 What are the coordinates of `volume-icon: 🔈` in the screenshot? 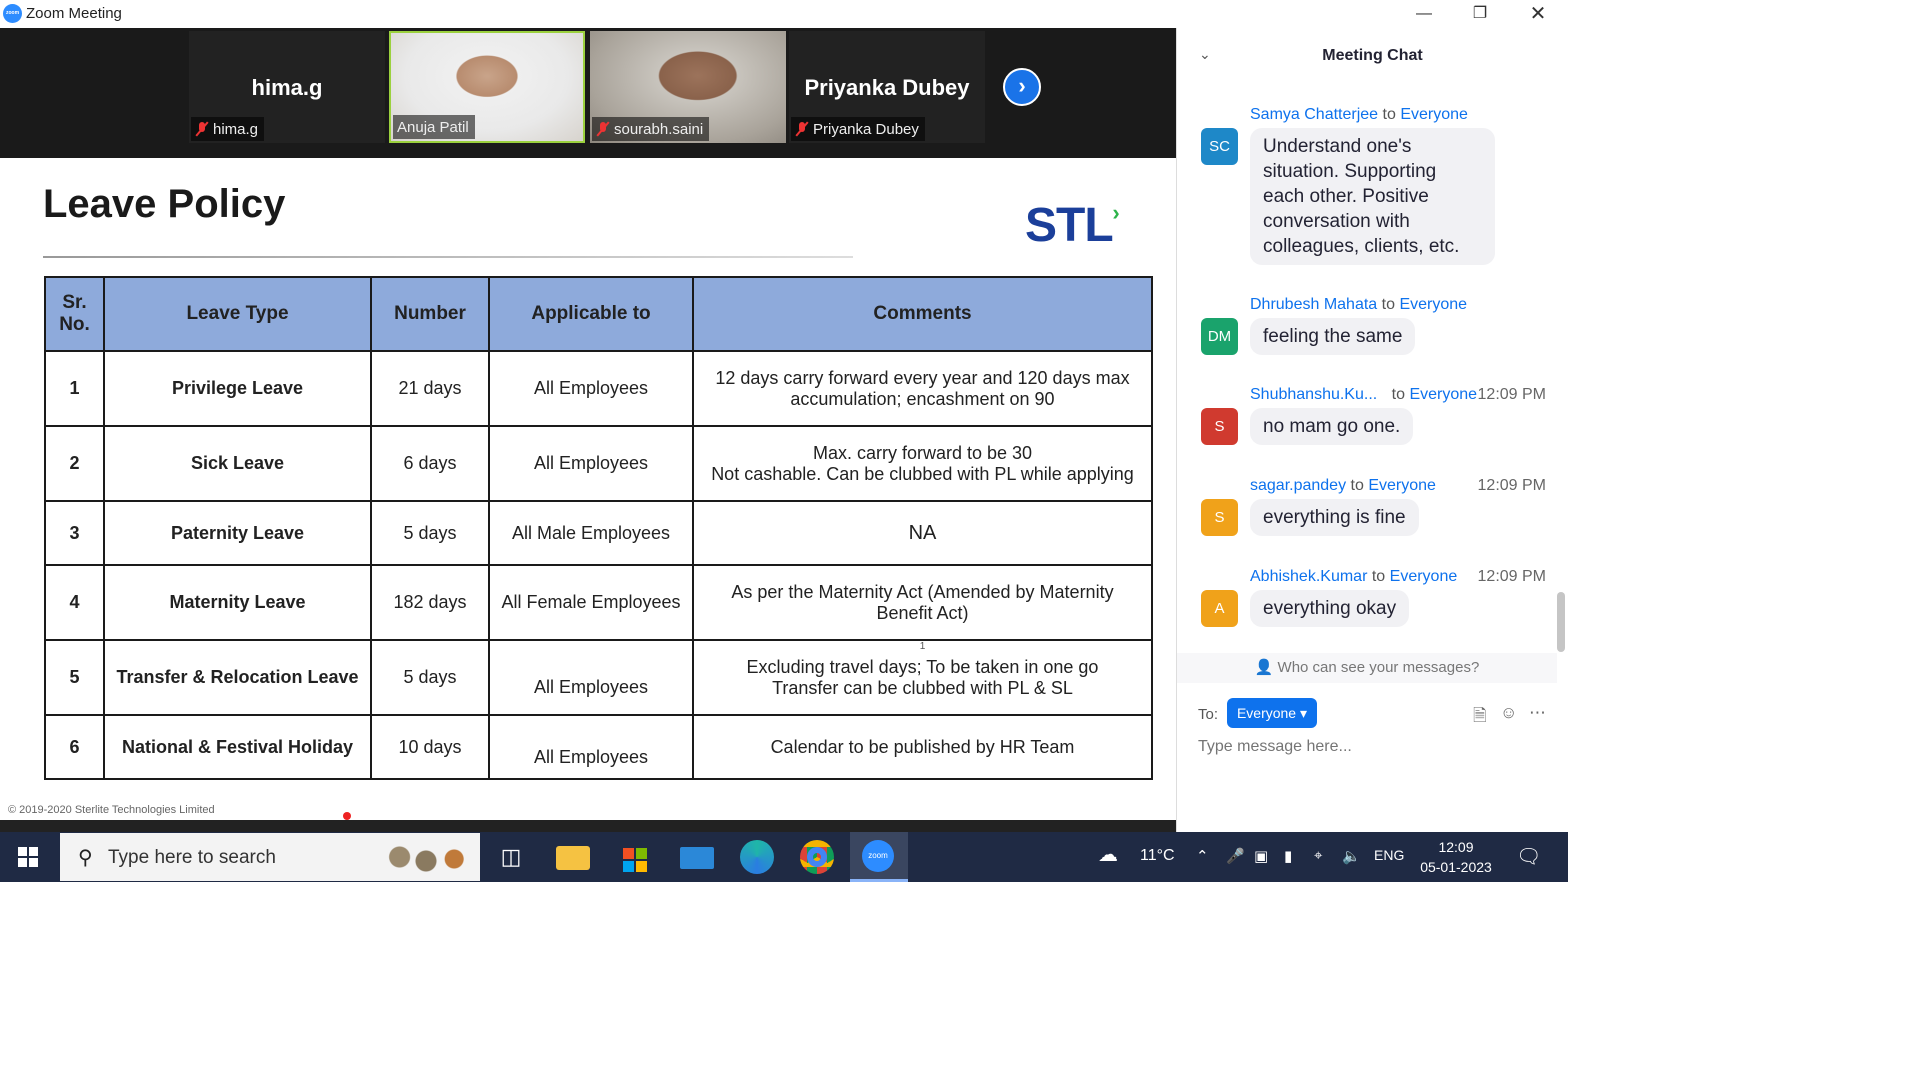 It's located at (1351, 856).